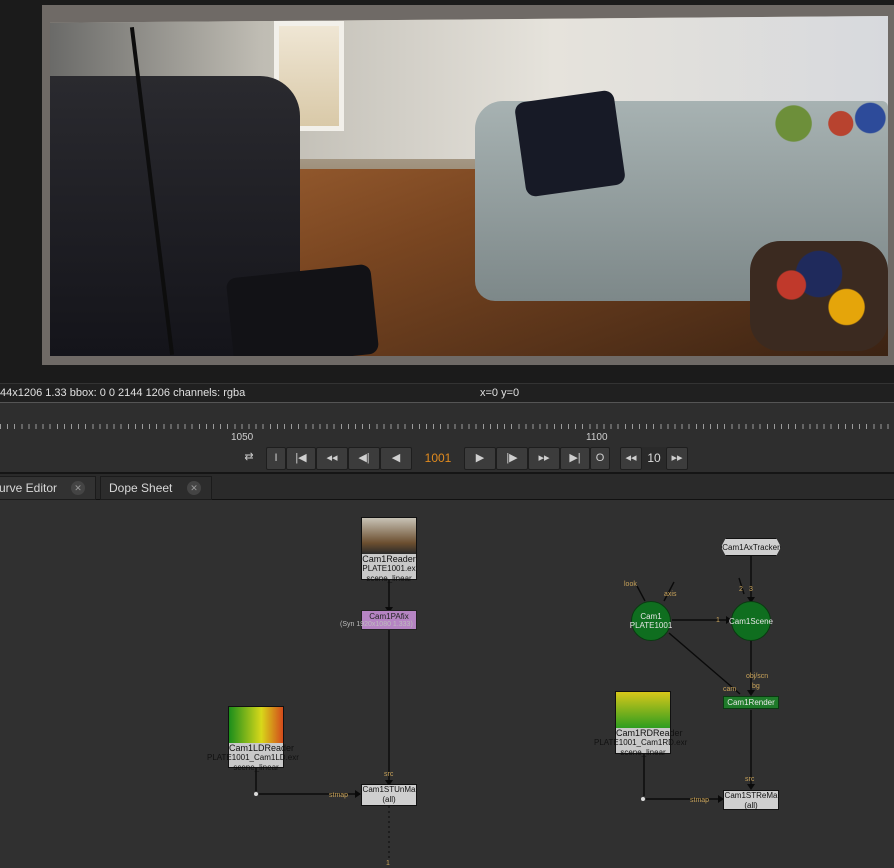 The width and height of the screenshot is (894, 868). I want to click on cam1render-node: Cam1Render, so click(751, 702).